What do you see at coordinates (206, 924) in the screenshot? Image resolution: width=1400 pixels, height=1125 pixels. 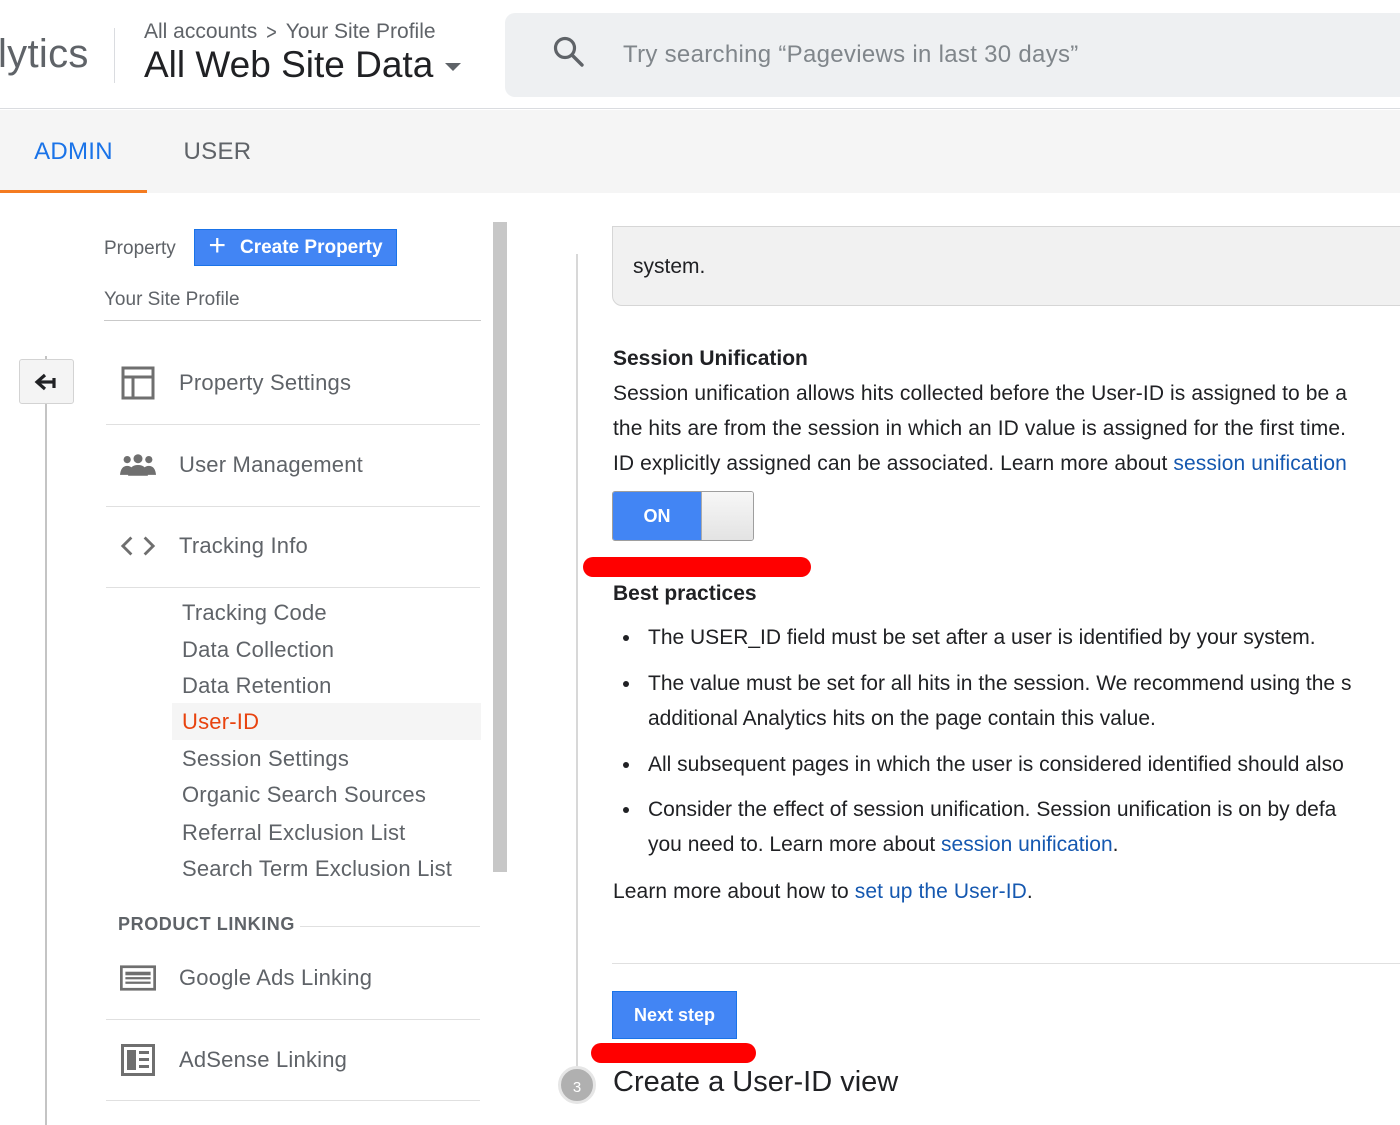 I see `product-linking-heading: PRODUCT LINKING` at bounding box center [206, 924].